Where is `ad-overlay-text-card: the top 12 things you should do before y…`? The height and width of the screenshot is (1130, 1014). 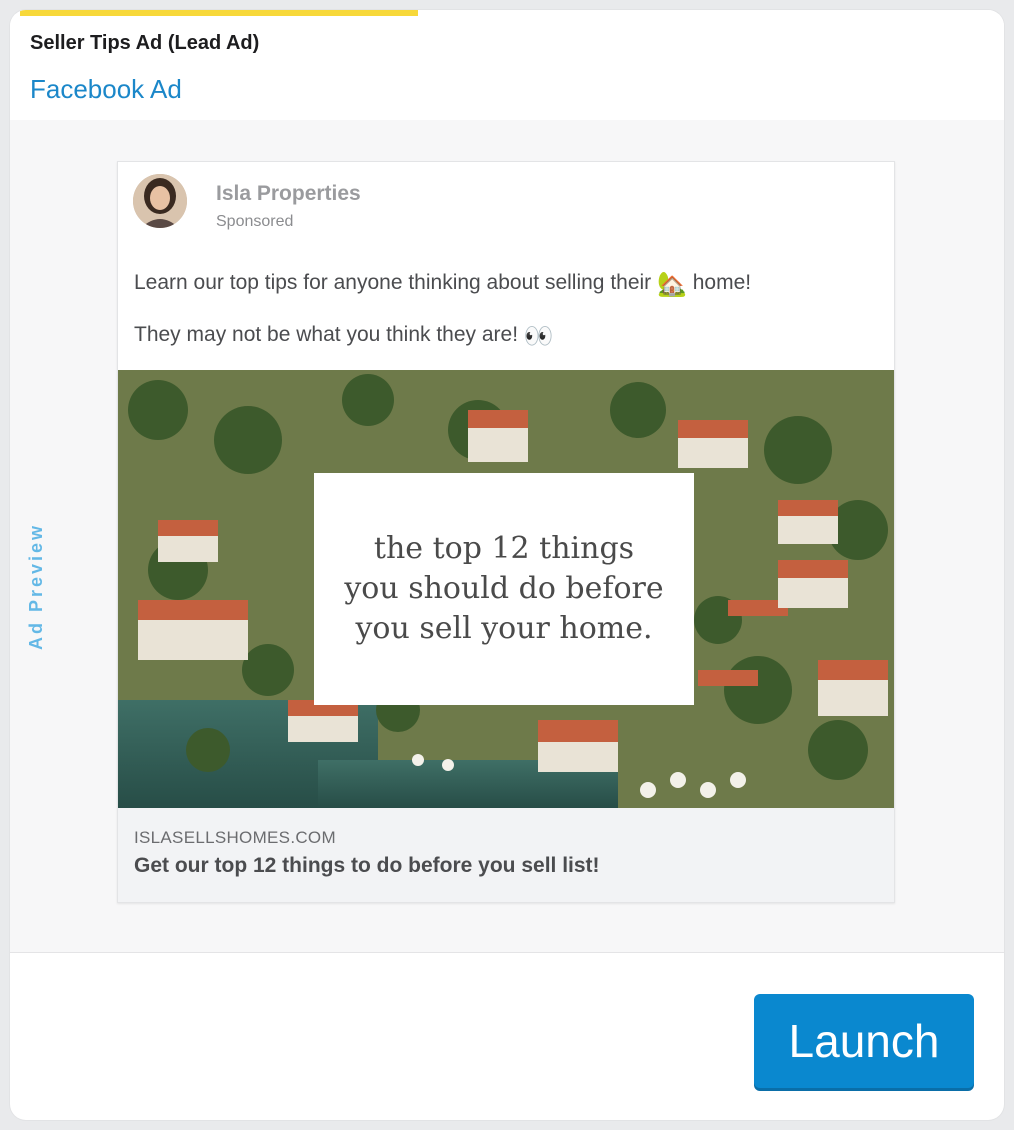 ad-overlay-text-card: the top 12 things you should do before y… is located at coordinates (504, 589).